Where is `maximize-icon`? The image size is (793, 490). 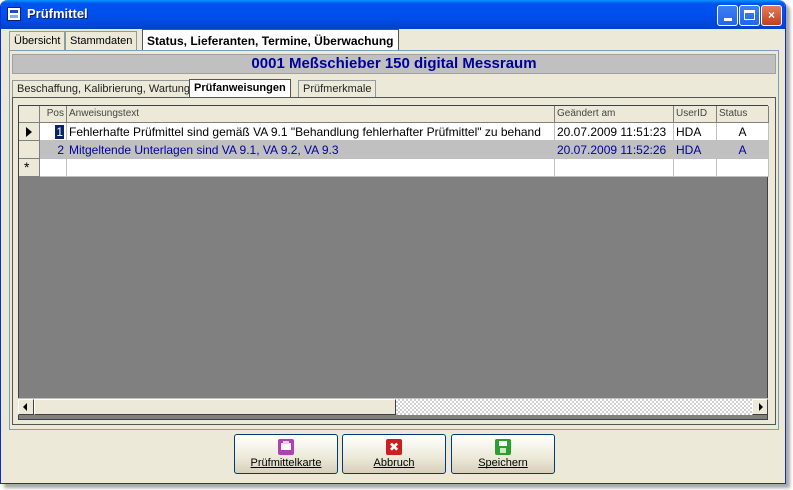 maximize-icon is located at coordinates (749, 15).